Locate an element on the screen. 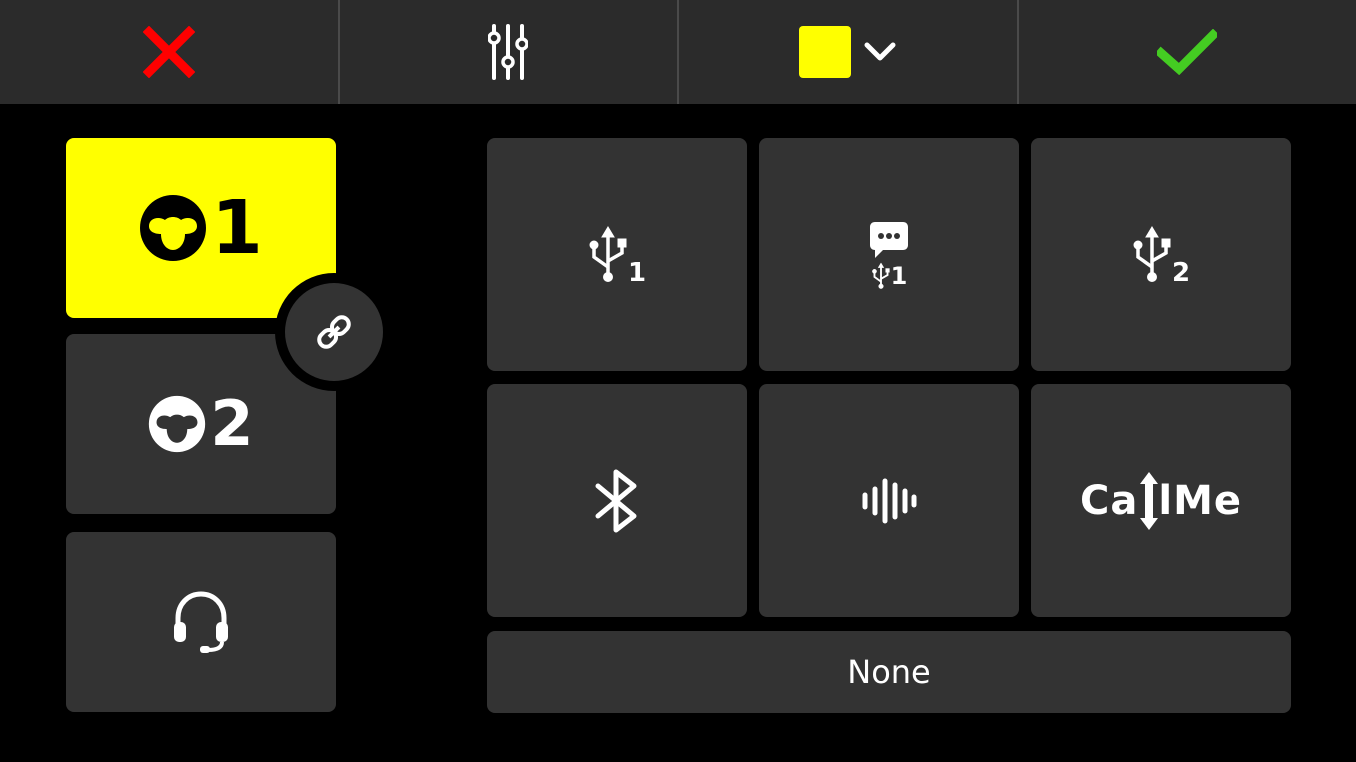 The width and height of the screenshot is (1356, 762). cancel-button is located at coordinates (170, 52).